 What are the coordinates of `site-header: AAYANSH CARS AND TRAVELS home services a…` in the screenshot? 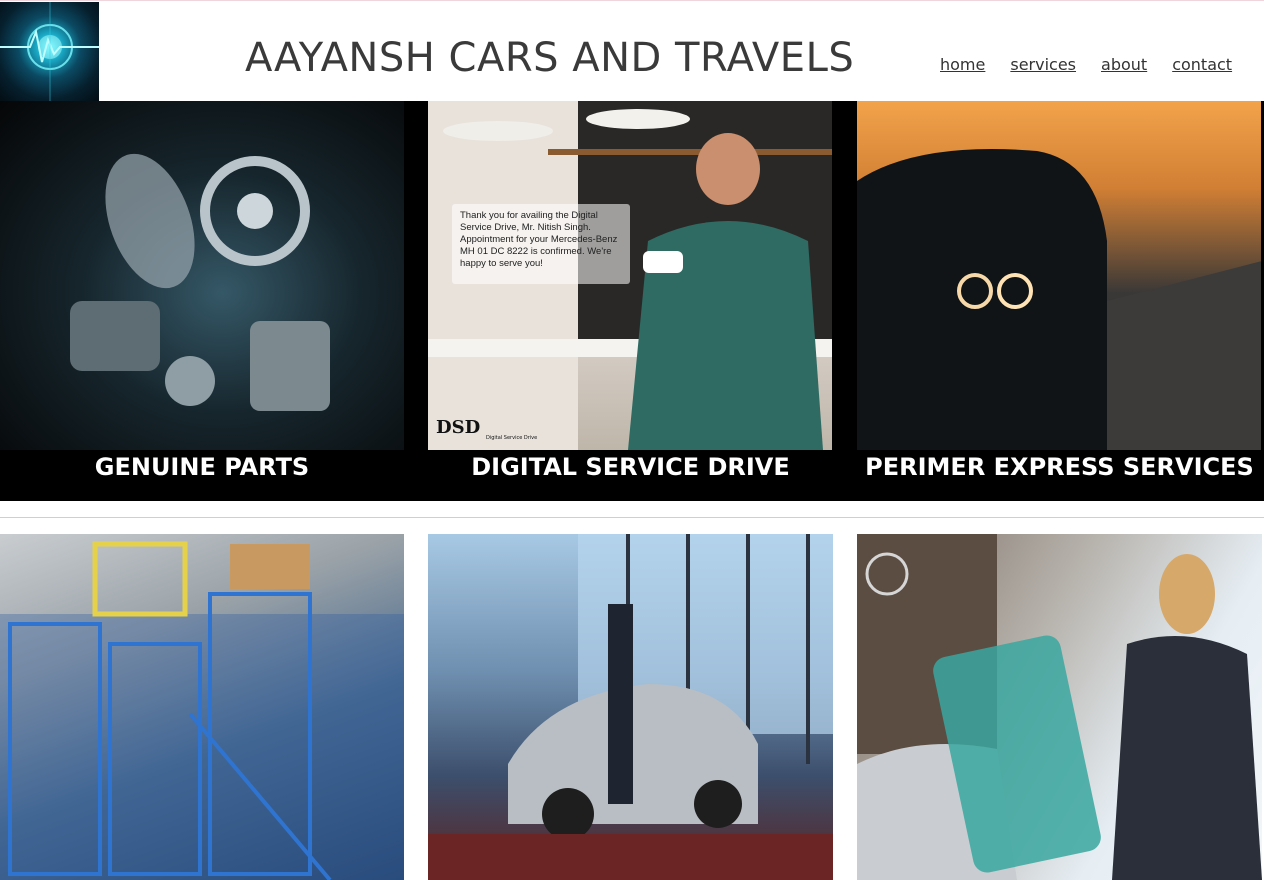 It's located at (632, 51).